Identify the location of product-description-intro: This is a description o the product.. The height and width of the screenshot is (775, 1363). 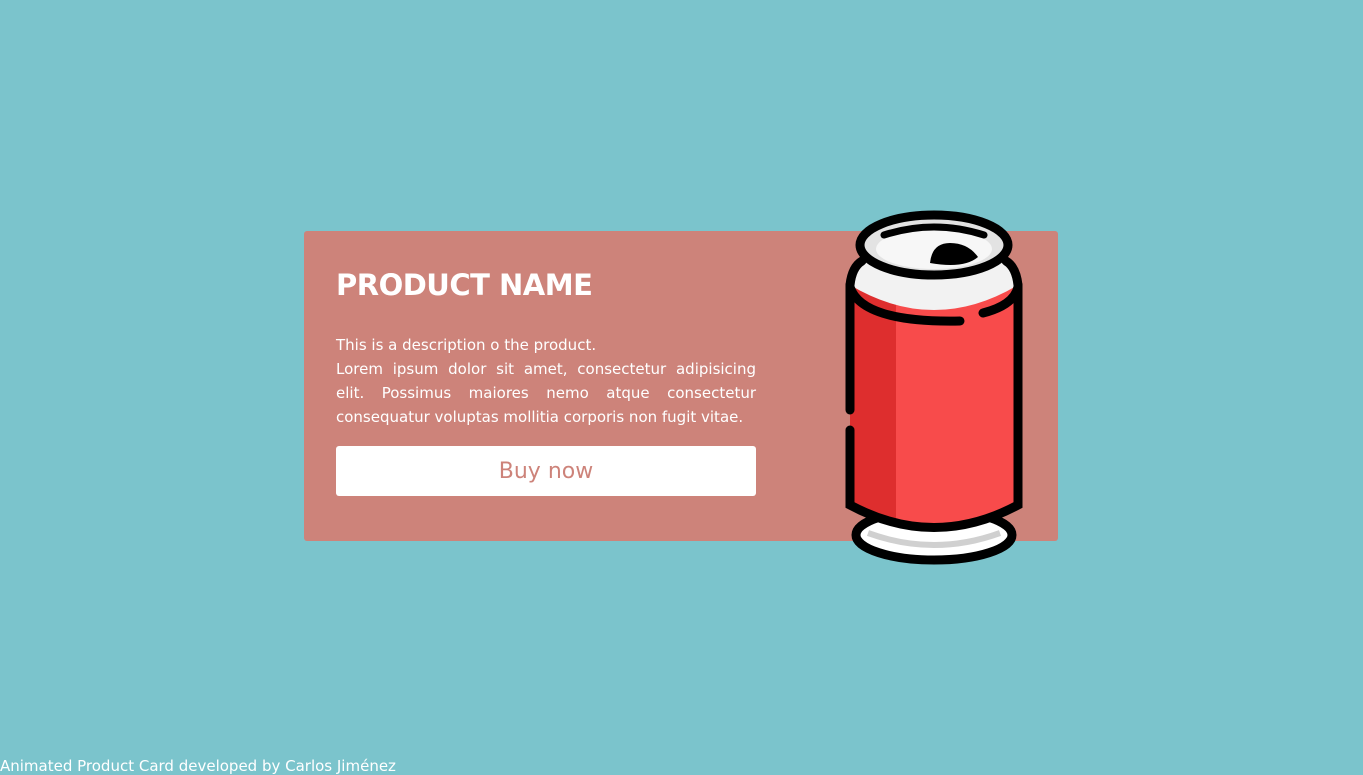
(466, 345).